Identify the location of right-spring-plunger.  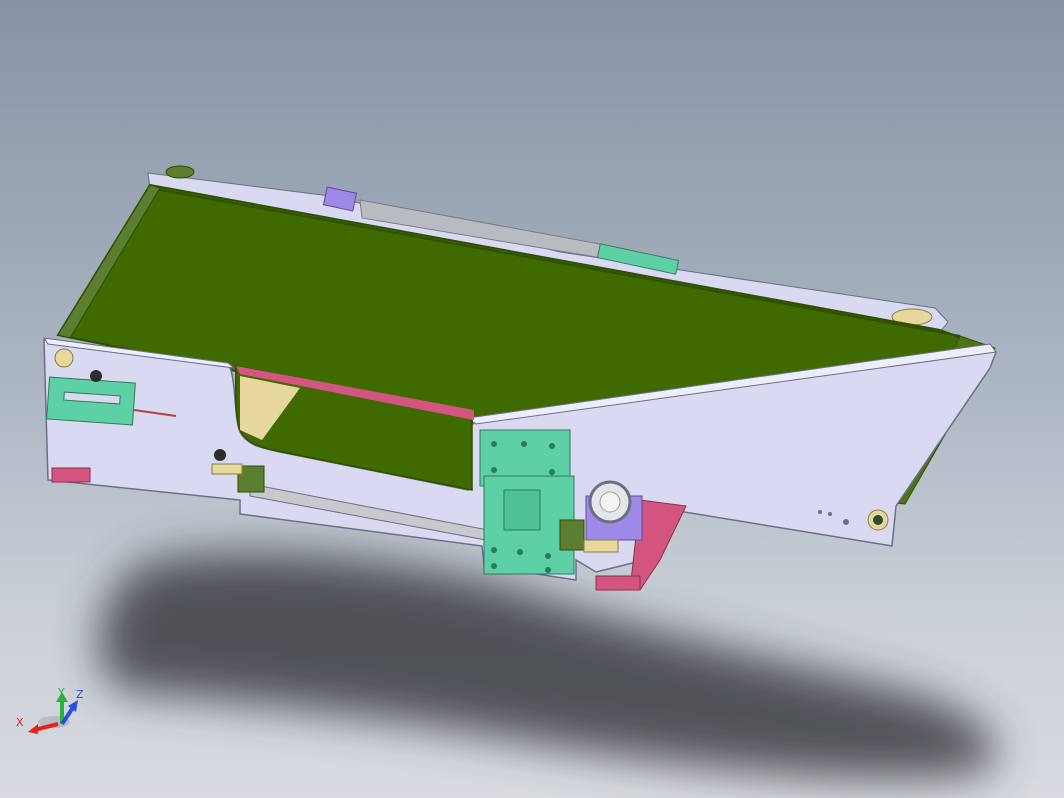
(601, 546).